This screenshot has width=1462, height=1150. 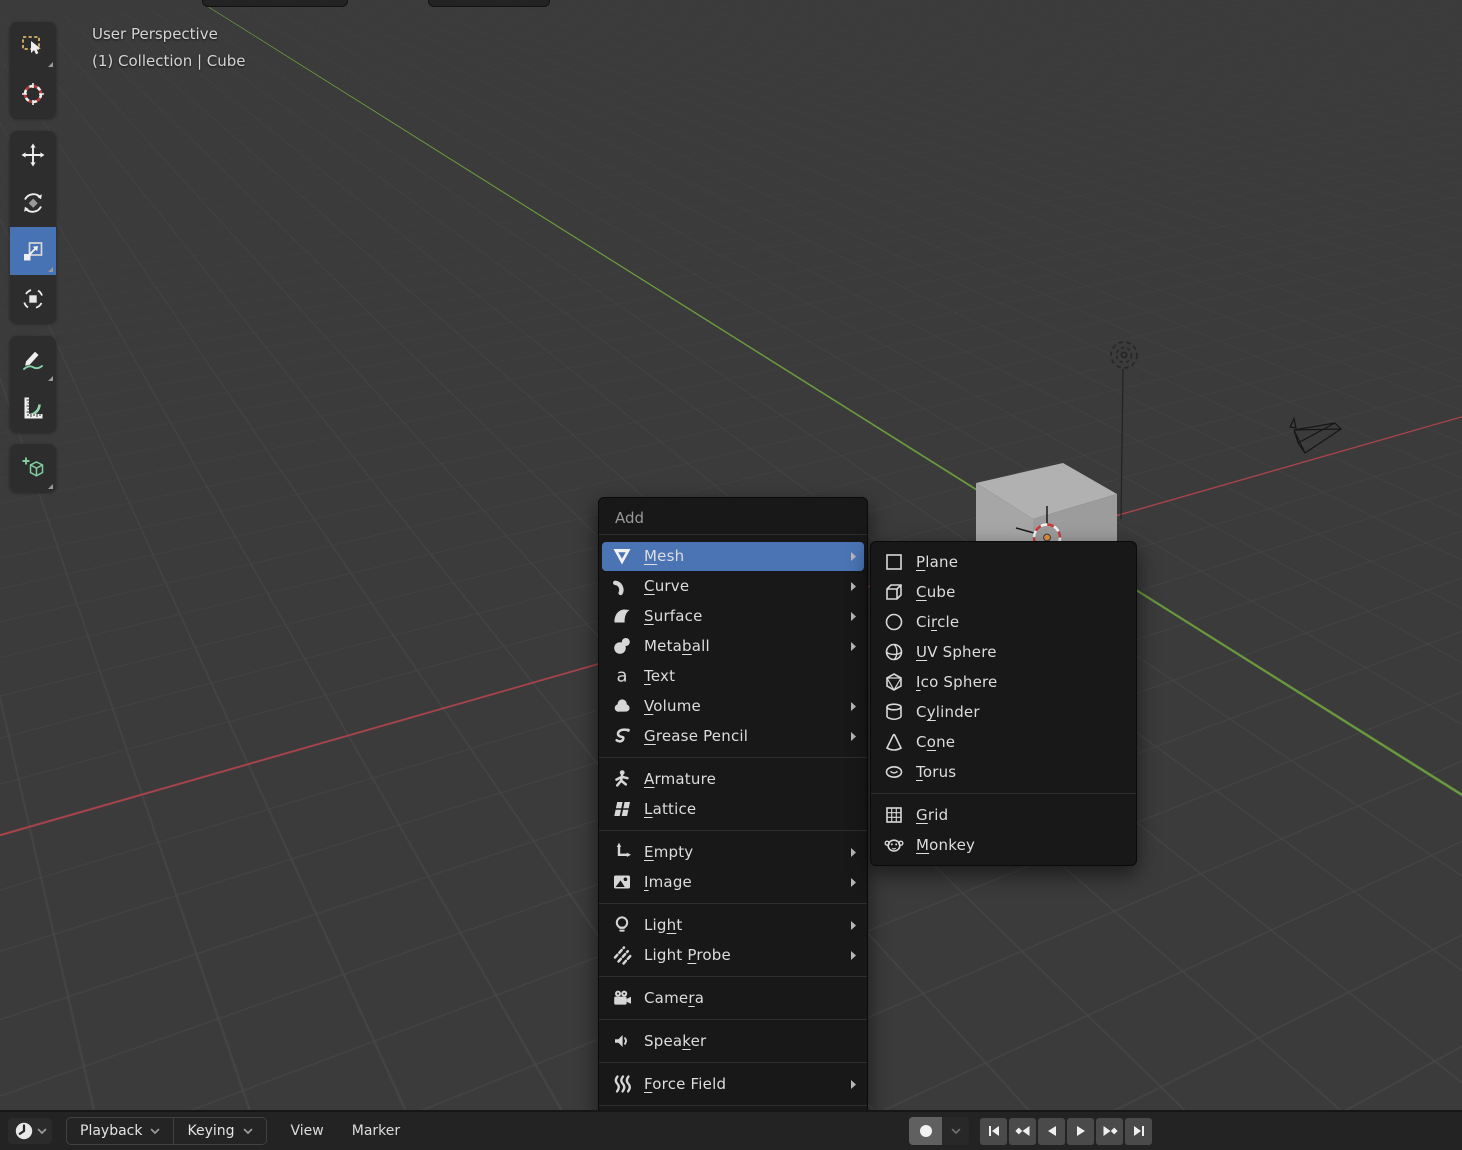 I want to click on menu-item-speaker: Speaker, so click(x=733, y=1041).